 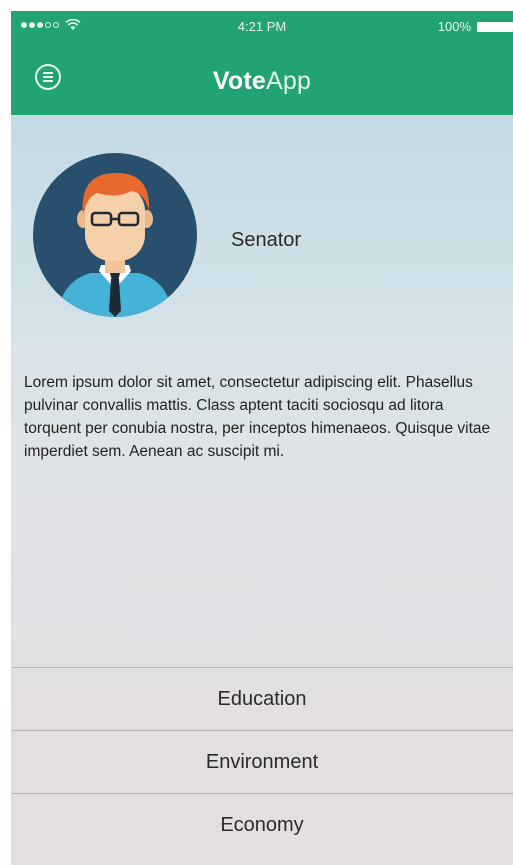 What do you see at coordinates (289, 81) in the screenshot?
I see `app-title-light: App` at bounding box center [289, 81].